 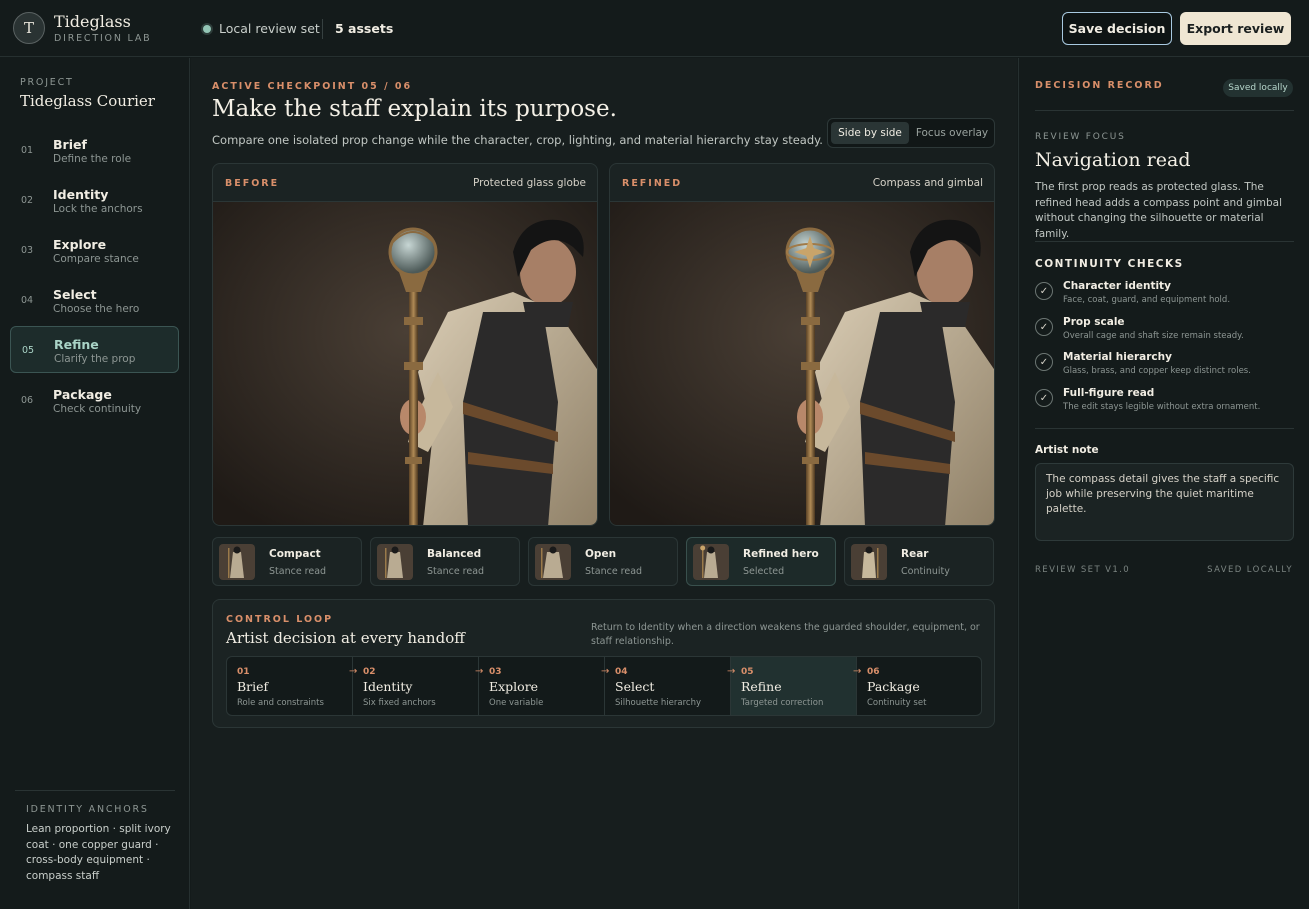 What do you see at coordinates (280, 703) in the screenshot?
I see `loop-step-subtitle: Role and constraints` at bounding box center [280, 703].